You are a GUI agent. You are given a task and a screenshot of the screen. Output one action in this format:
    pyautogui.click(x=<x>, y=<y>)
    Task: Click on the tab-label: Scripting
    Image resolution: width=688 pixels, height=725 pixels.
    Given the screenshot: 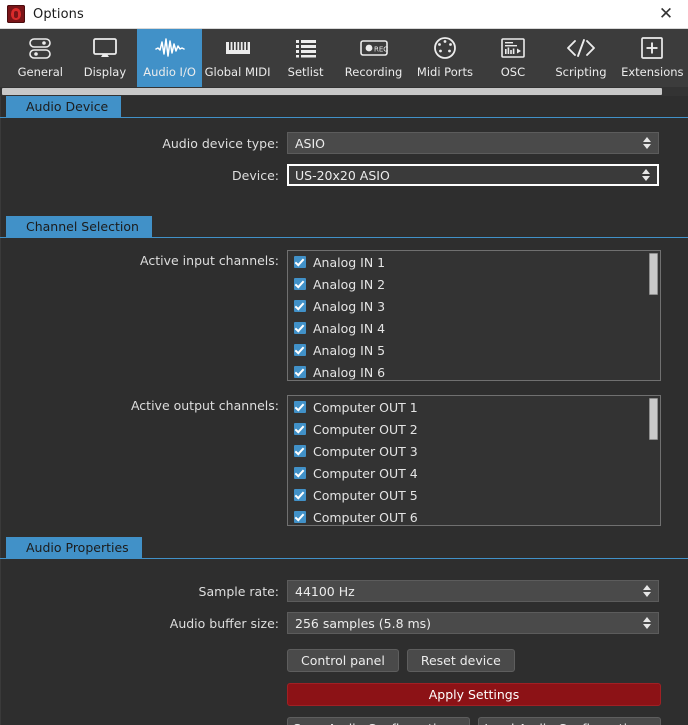 What is the action you would take?
    pyautogui.click(x=581, y=72)
    